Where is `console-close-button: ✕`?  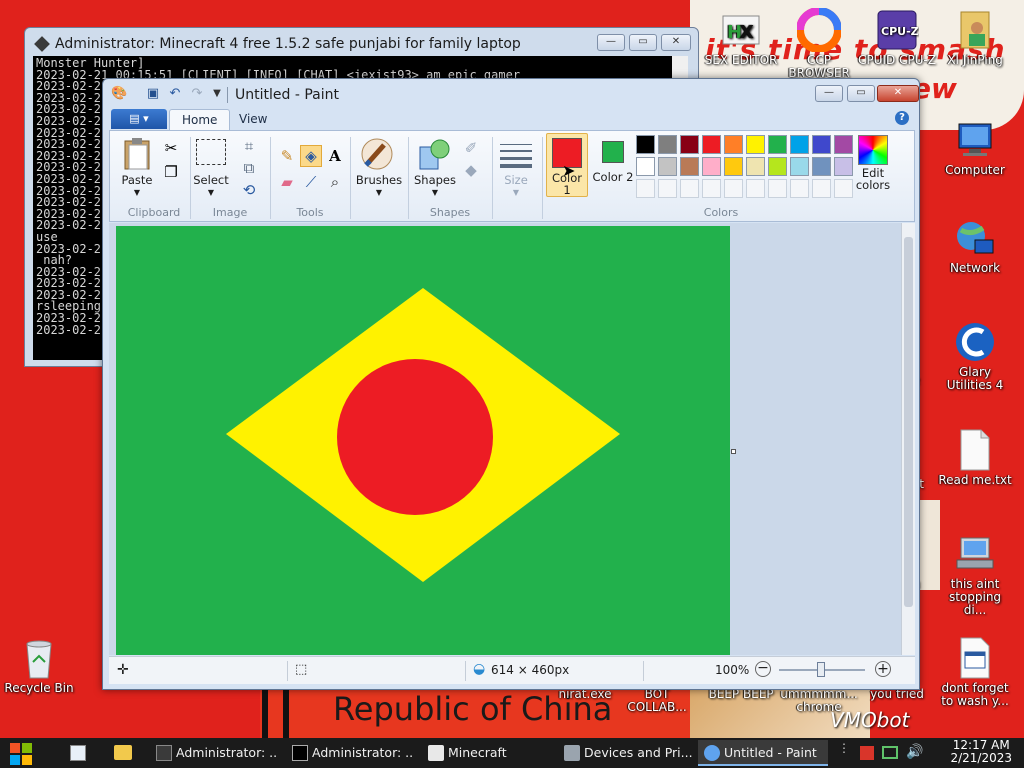 console-close-button: ✕ is located at coordinates (676, 42).